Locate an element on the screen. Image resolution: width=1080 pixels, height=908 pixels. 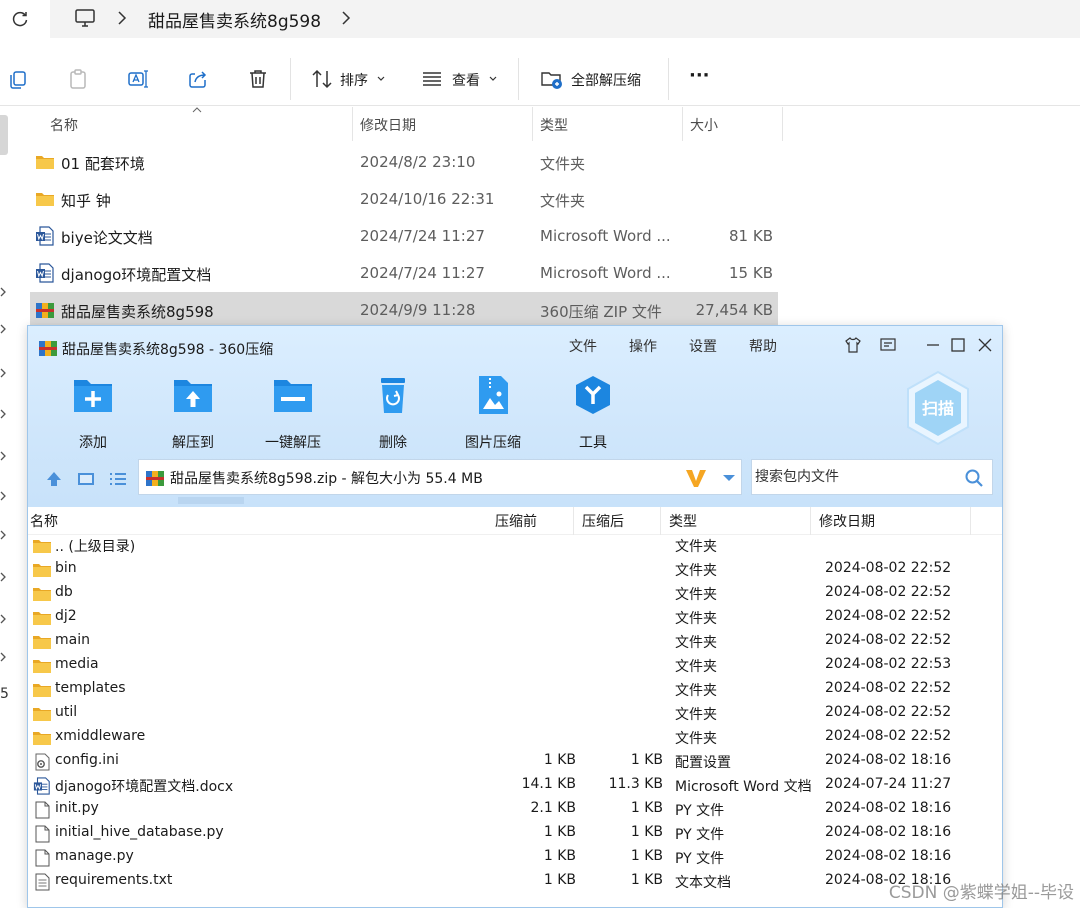
search-icon is located at coordinates (974, 478).